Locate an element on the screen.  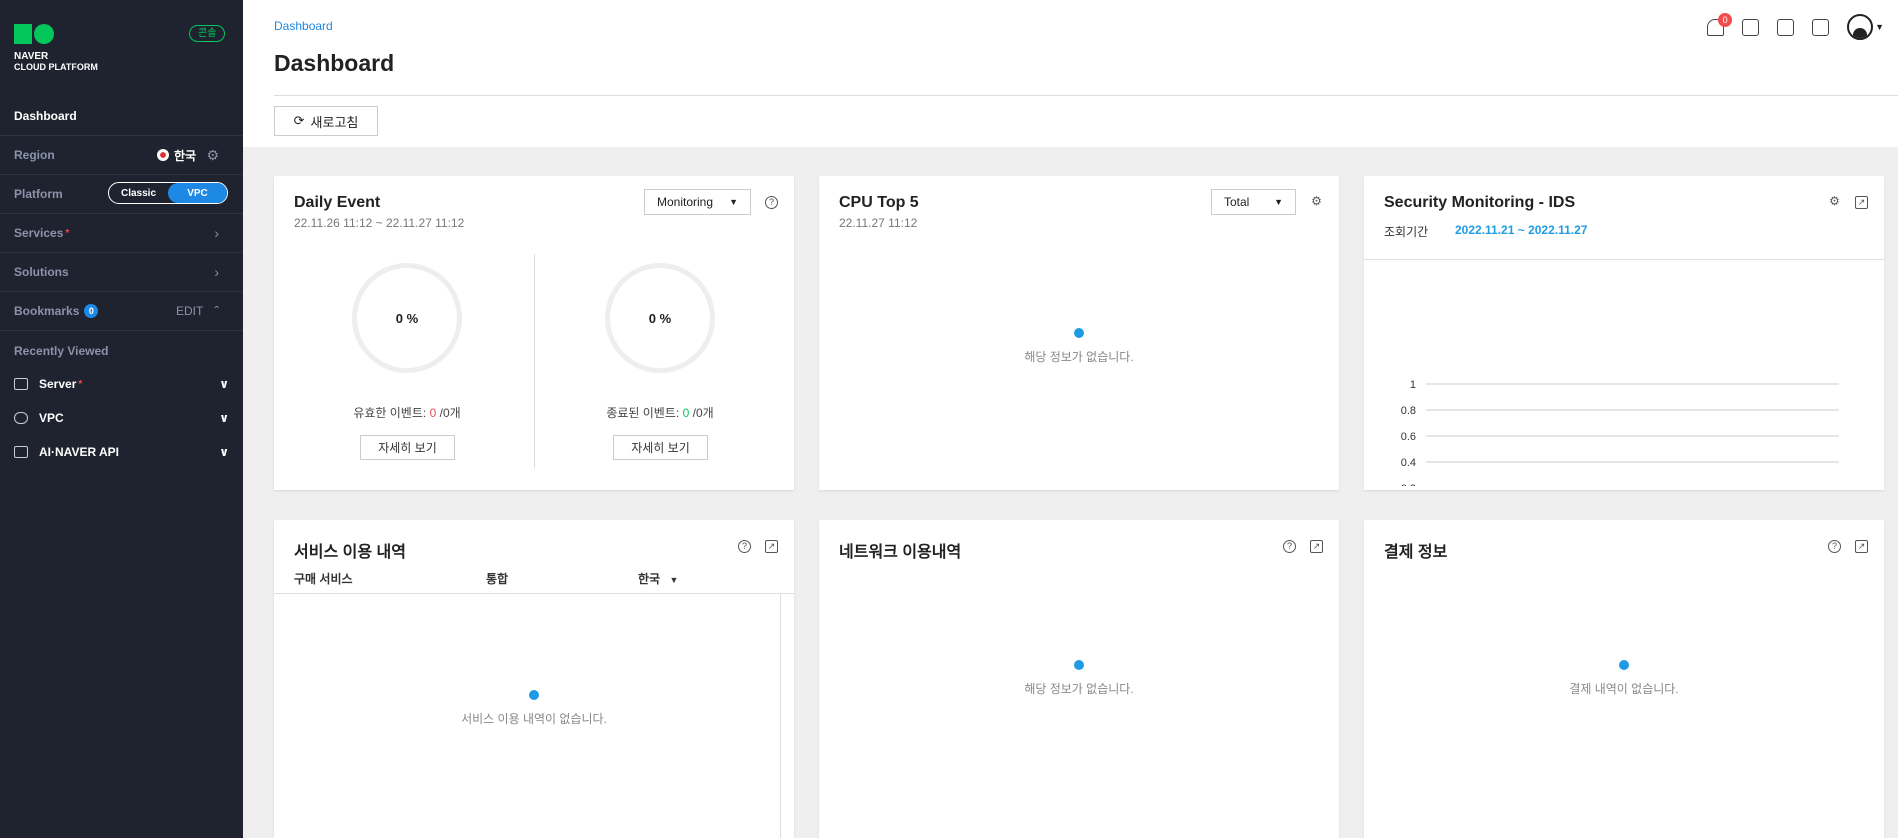
chevron-up-icon: ˆ is located at coordinates (216, 311).